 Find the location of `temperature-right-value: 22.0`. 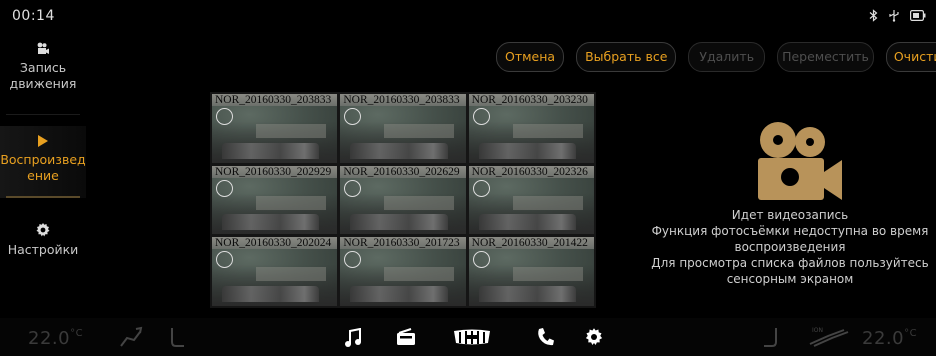

temperature-right-value: 22.0 is located at coordinates (883, 338).